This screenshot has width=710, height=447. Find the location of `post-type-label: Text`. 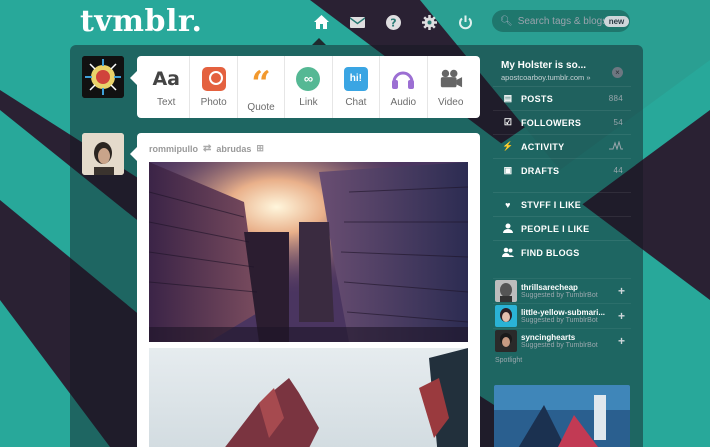

post-type-label: Text is located at coordinates (166, 102).